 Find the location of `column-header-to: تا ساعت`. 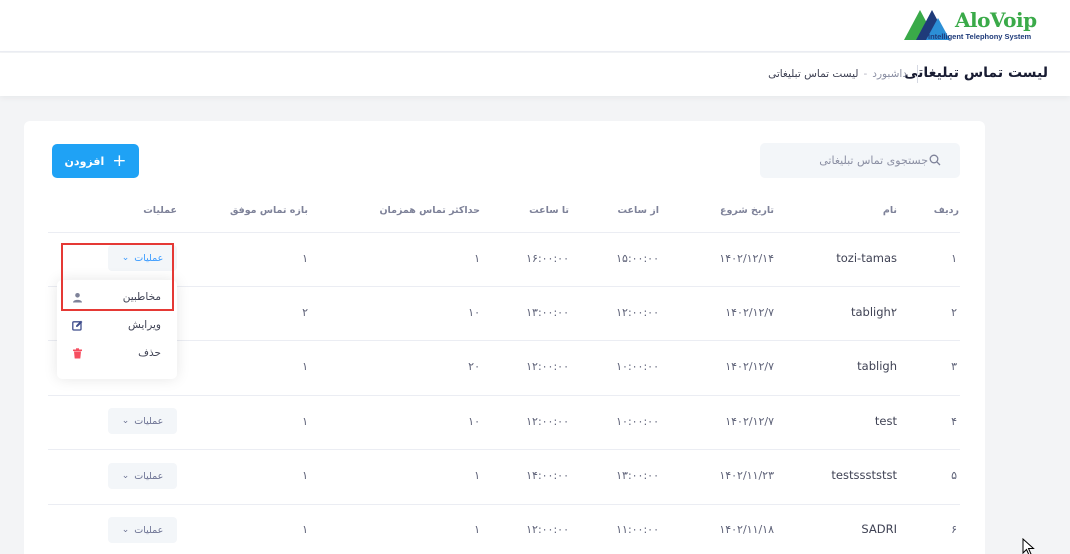

column-header-to: تا ساعت is located at coordinates (549, 210).